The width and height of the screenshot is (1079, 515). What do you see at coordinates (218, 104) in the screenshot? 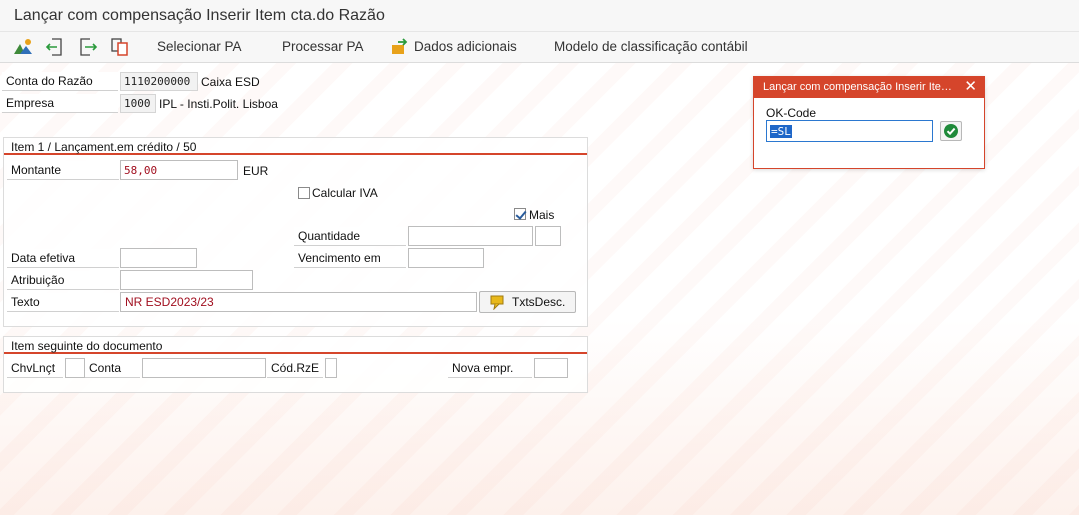
I see `company-text: IPL - Insti.Polit. Lisboa` at bounding box center [218, 104].